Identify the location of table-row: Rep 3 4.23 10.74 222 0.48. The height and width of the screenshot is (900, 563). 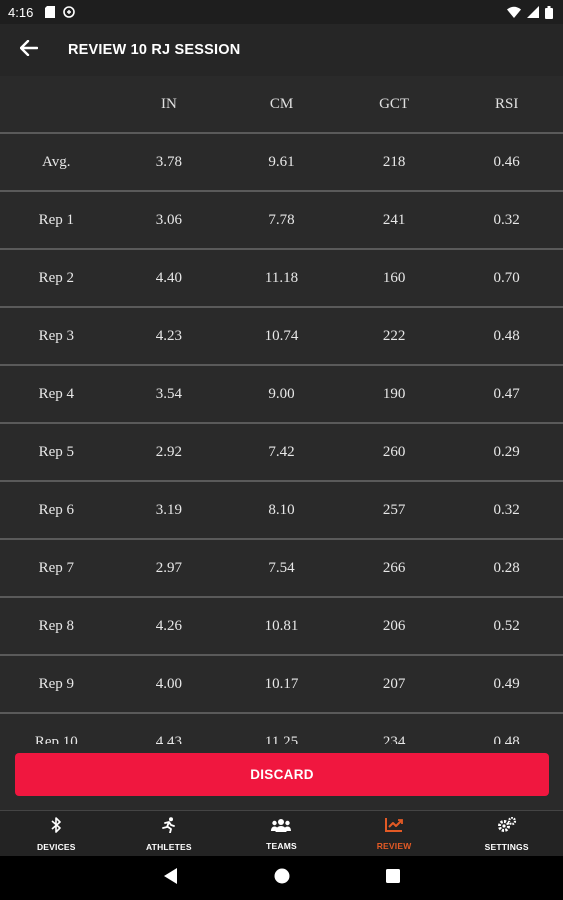
(281, 337).